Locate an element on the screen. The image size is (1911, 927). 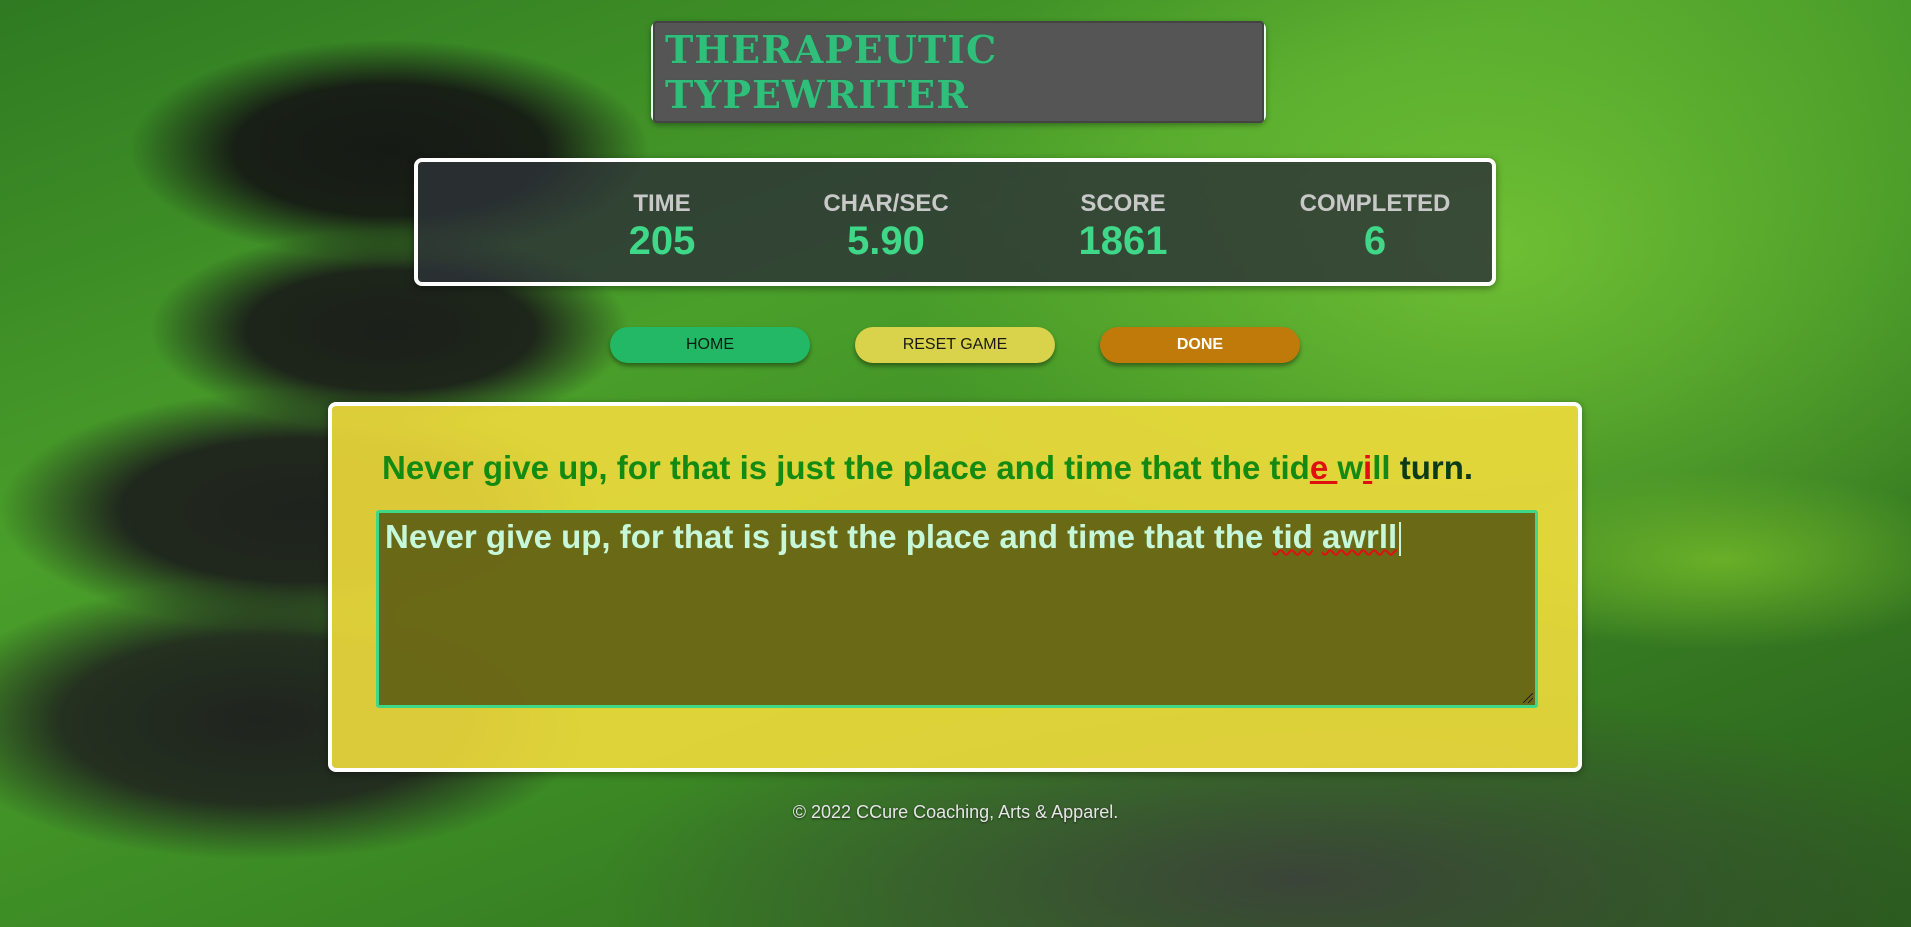
stat-completed-value: 6 is located at coordinates (1375, 241).